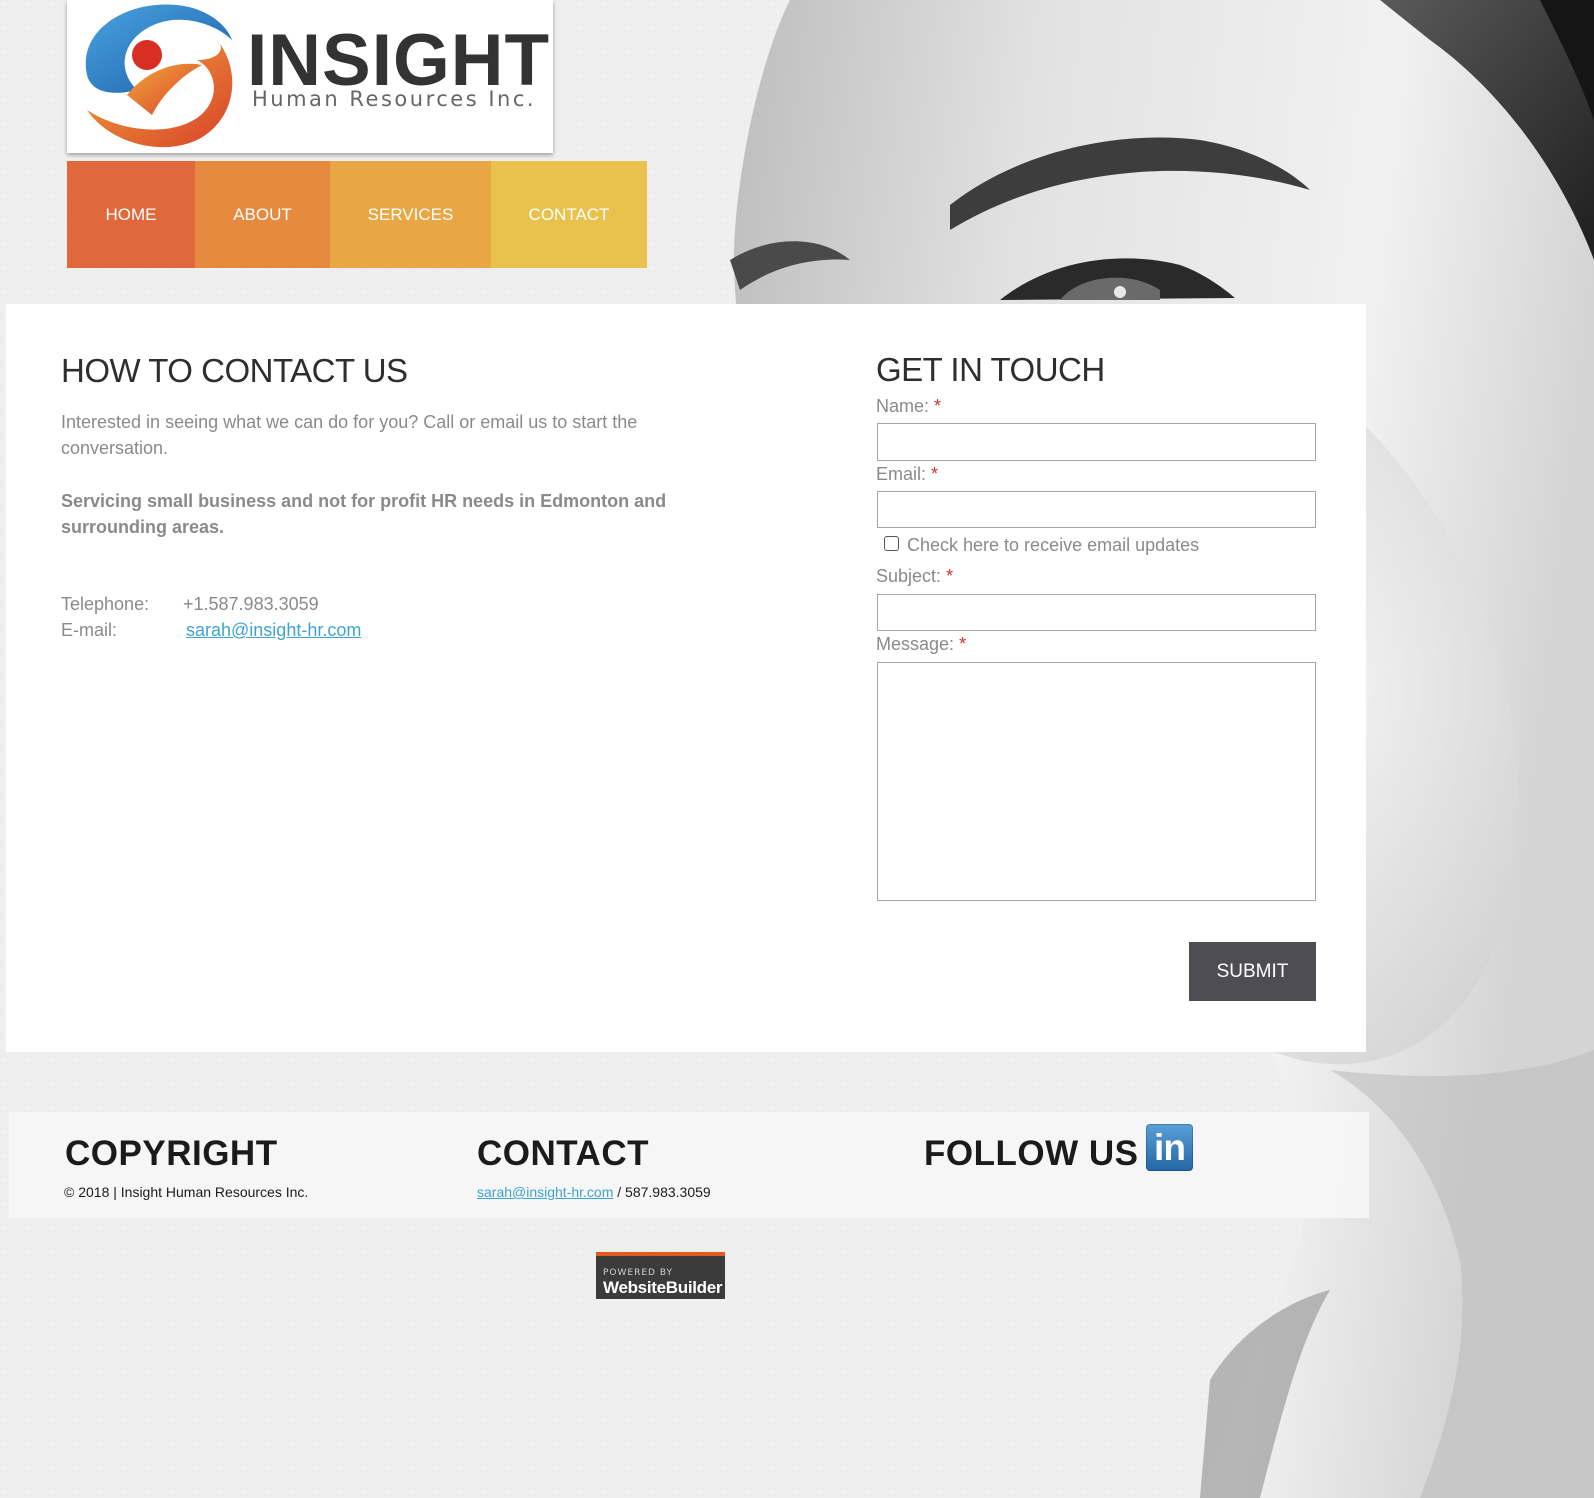 Image resolution: width=1594 pixels, height=1498 pixels. I want to click on contact-heading: HOW TO CONTACT US, so click(234, 370).